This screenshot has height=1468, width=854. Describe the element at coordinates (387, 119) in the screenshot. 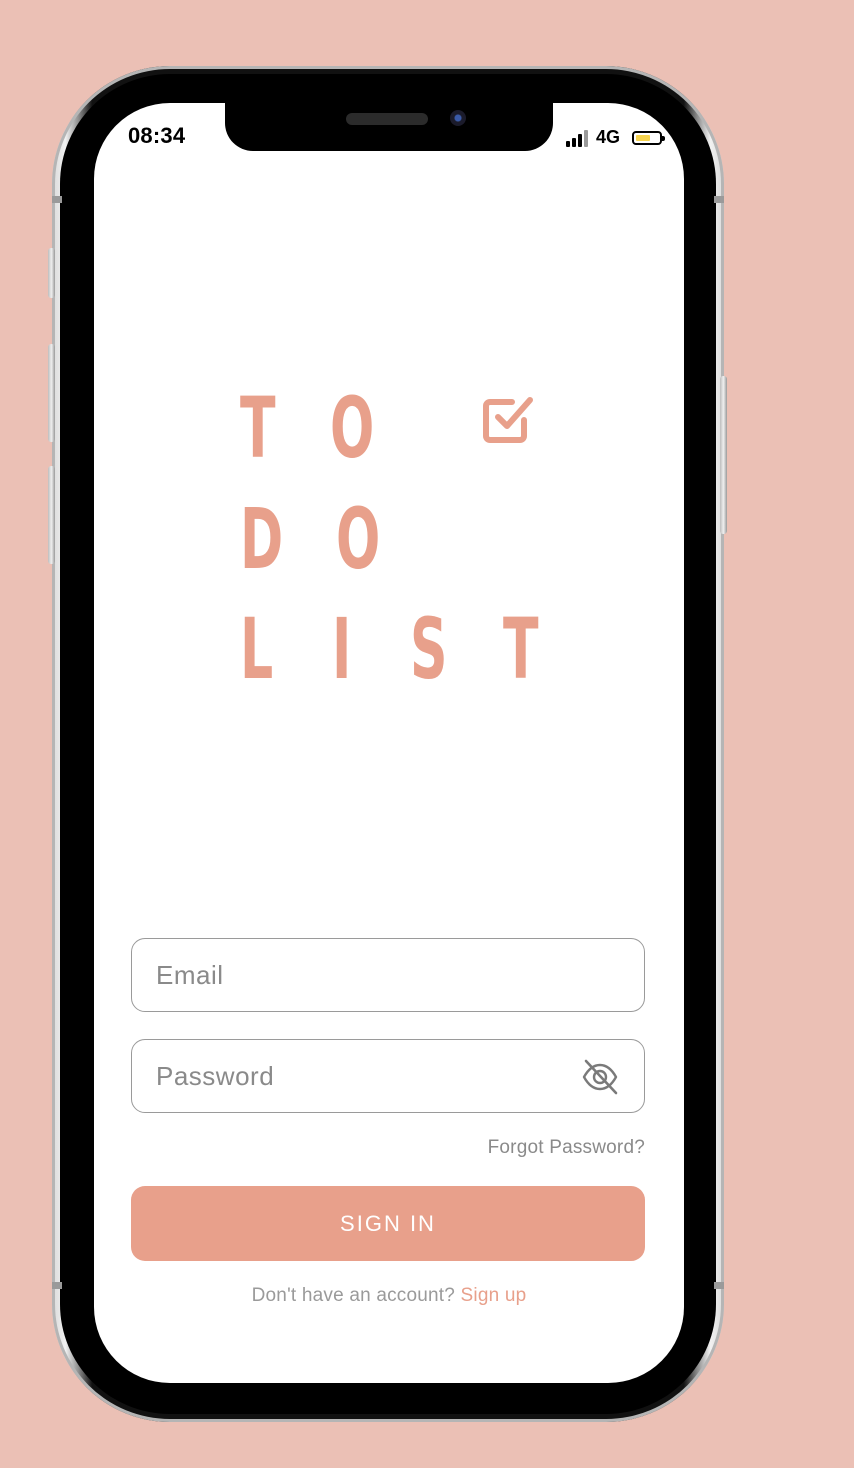

I see `speaker-grille` at that location.